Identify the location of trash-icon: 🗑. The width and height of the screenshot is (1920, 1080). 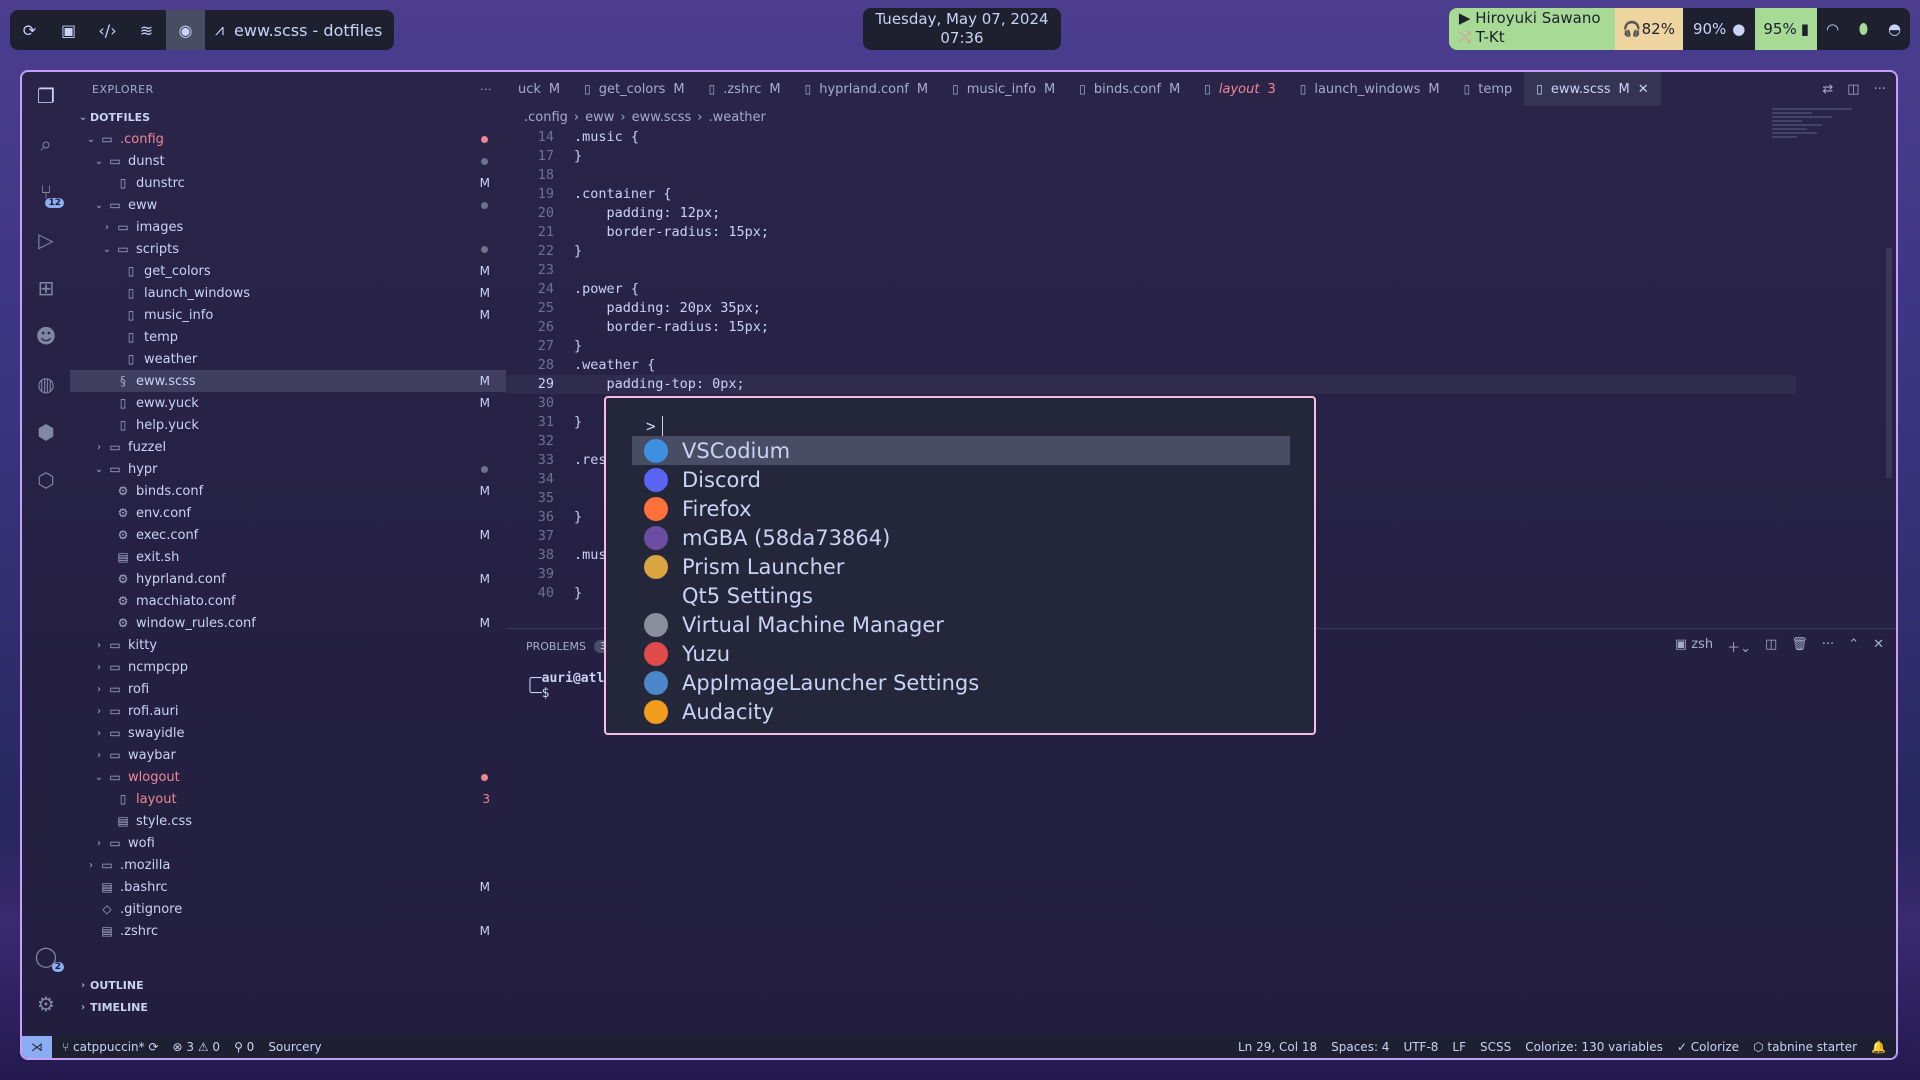
(1799, 646).